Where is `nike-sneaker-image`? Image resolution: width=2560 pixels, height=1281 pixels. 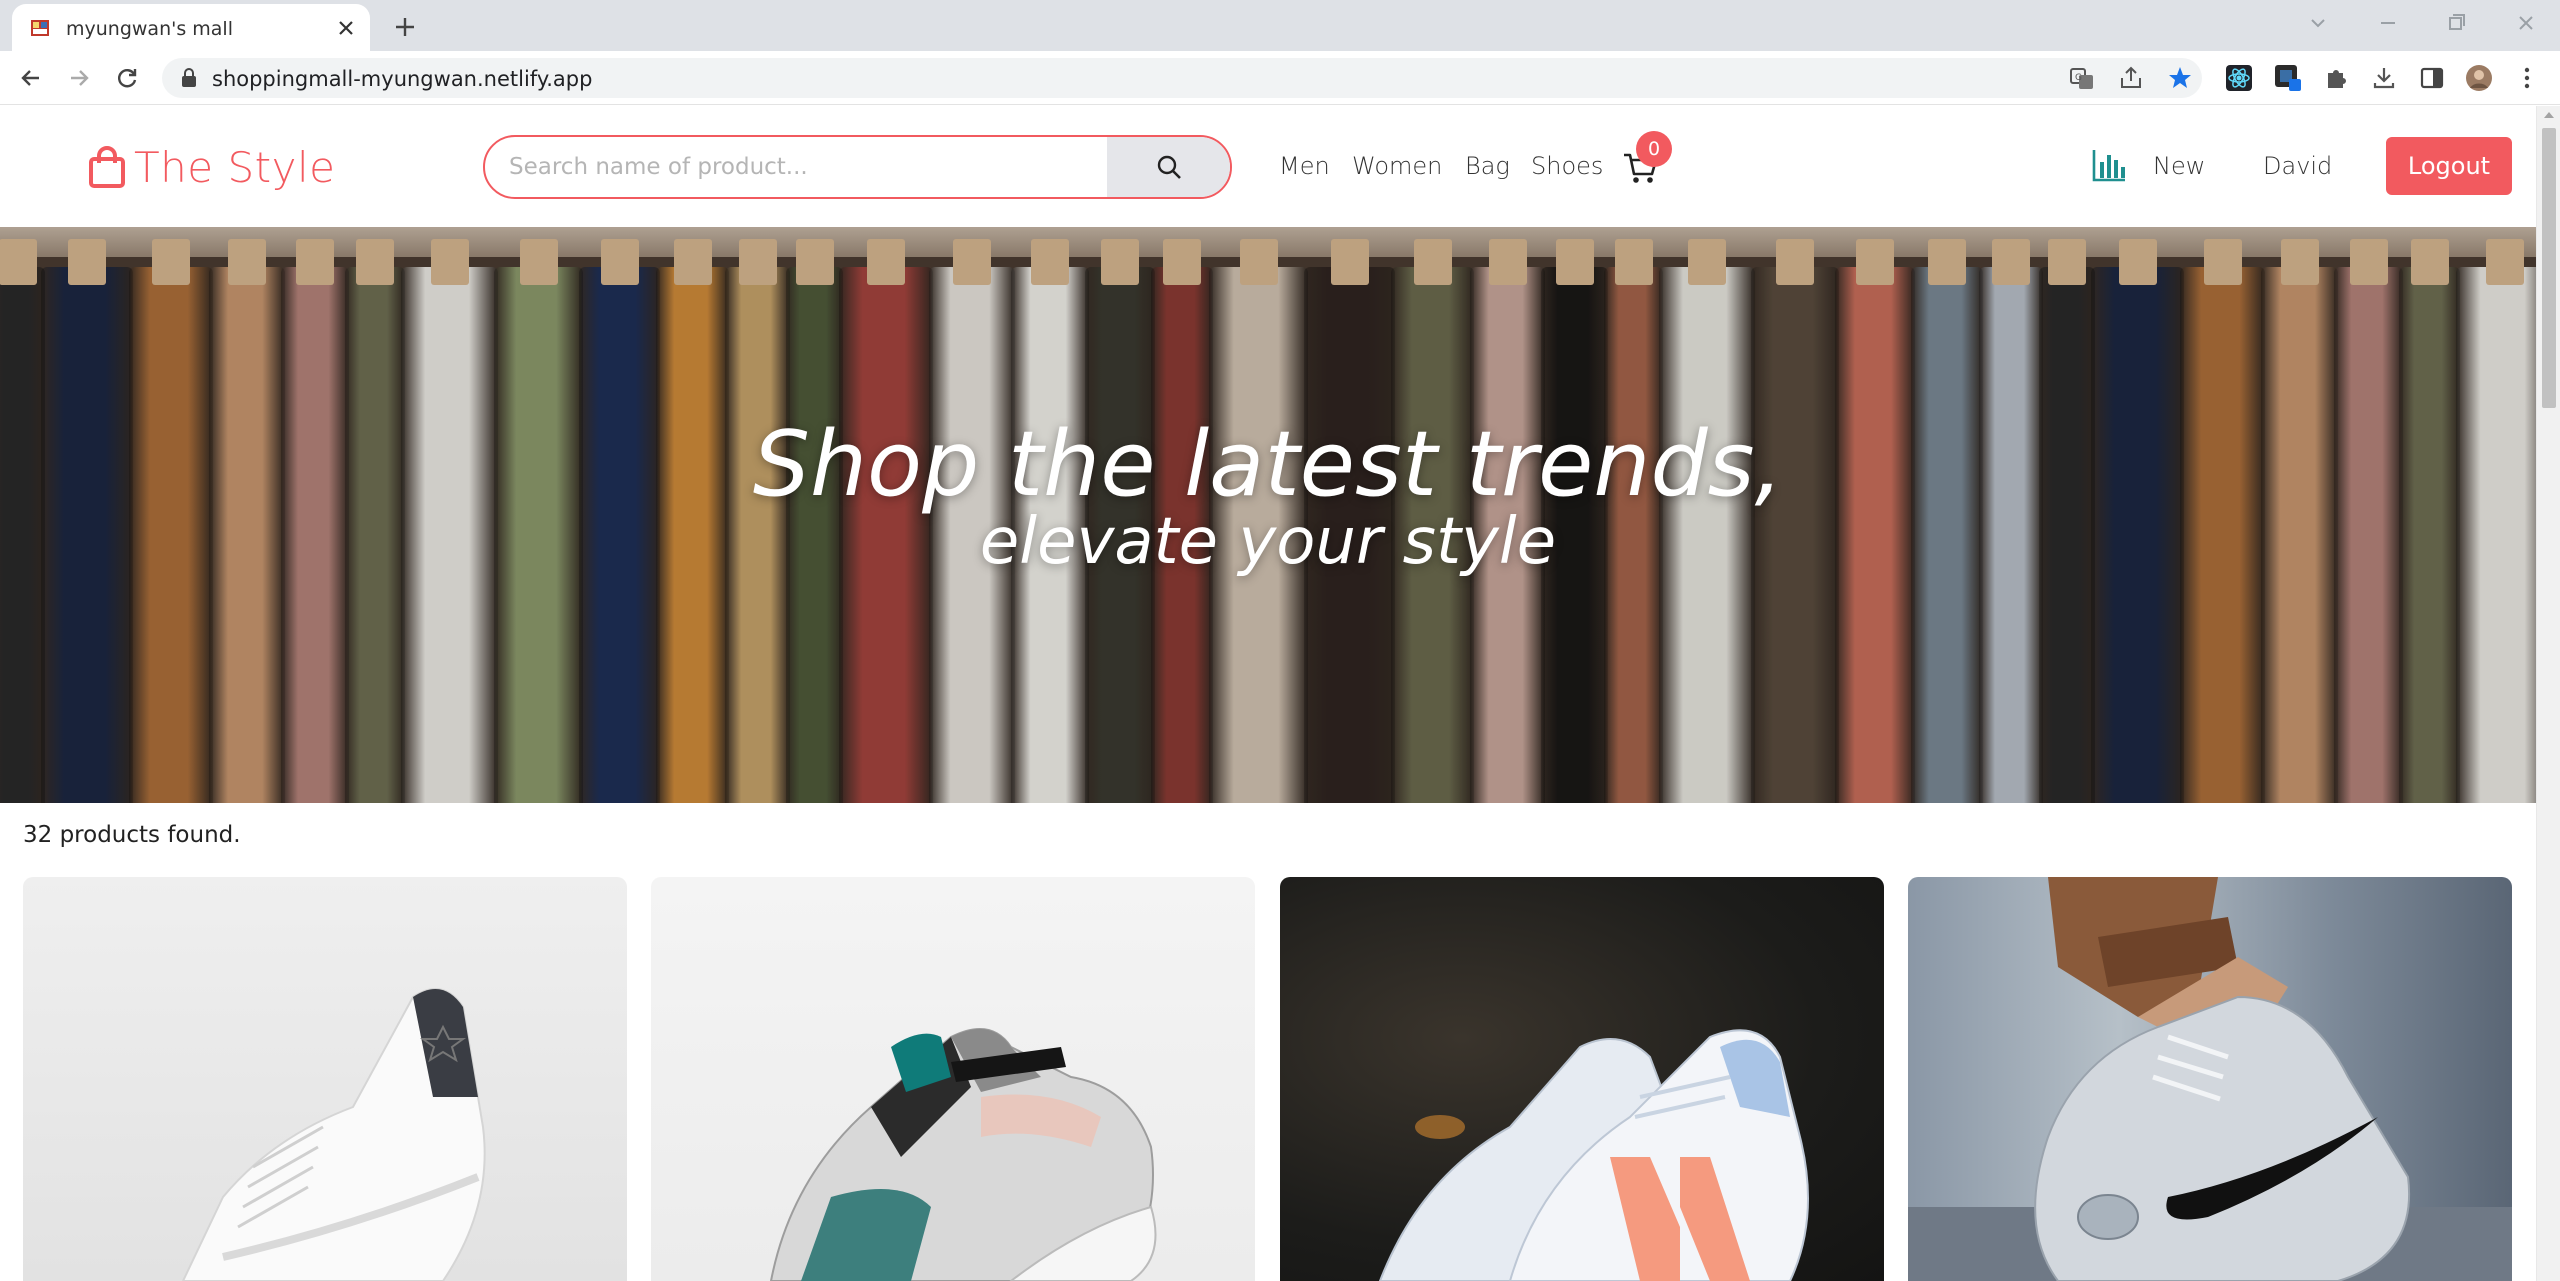 nike-sneaker-image is located at coordinates (2210, 1079).